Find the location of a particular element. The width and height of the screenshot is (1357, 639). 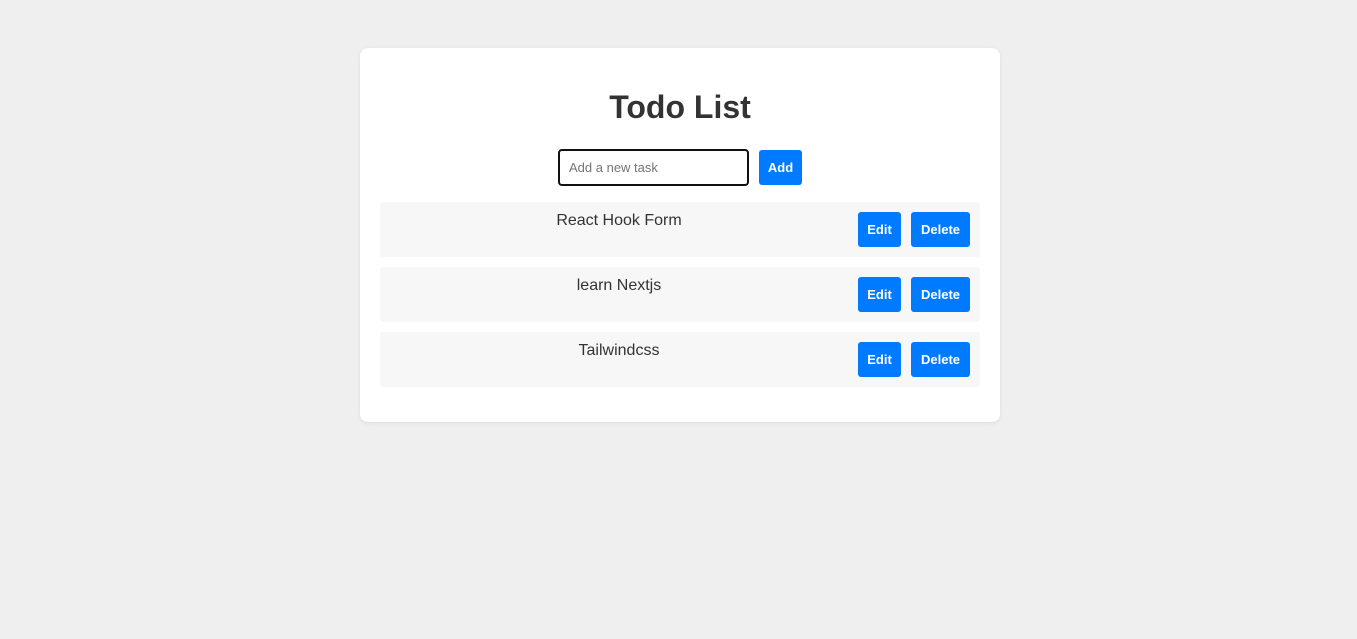

task-text: React Hook Form is located at coordinates (619, 220).